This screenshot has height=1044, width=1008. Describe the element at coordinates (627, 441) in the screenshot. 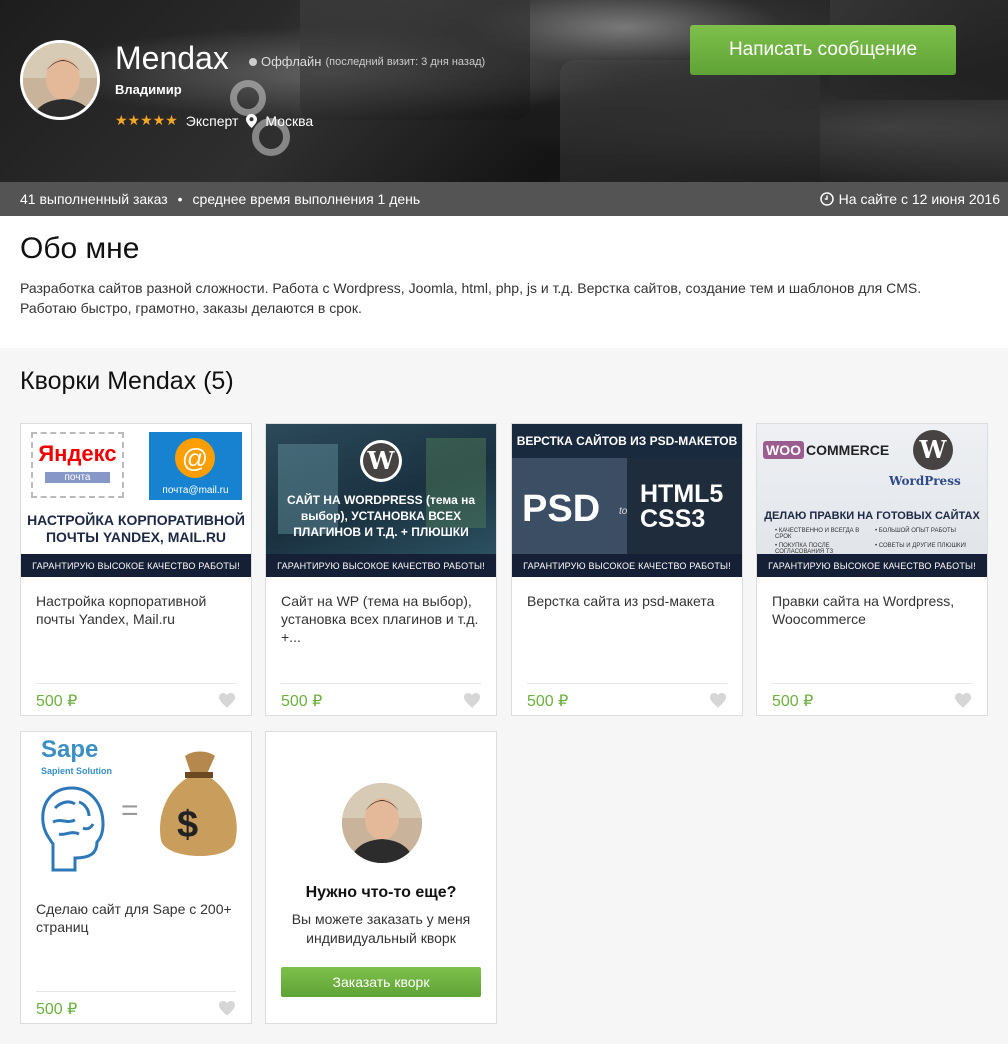

I see `banner-top: ВЕРСТКА САЙТОВ ИЗ PSD-МАКЕТОВ` at that location.